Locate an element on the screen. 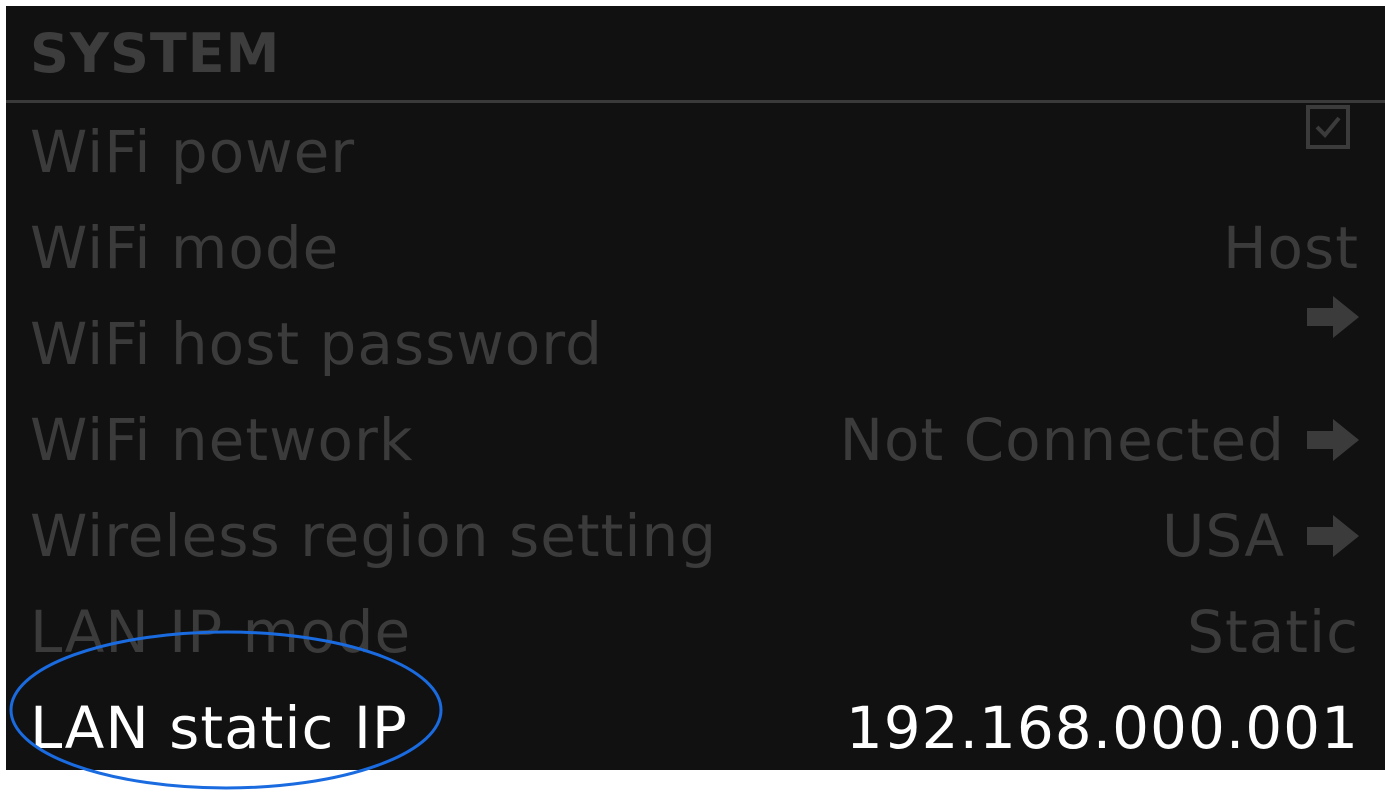  menu-item-lan-ip-mode: LAN IP mode Static is located at coordinates (695, 632).